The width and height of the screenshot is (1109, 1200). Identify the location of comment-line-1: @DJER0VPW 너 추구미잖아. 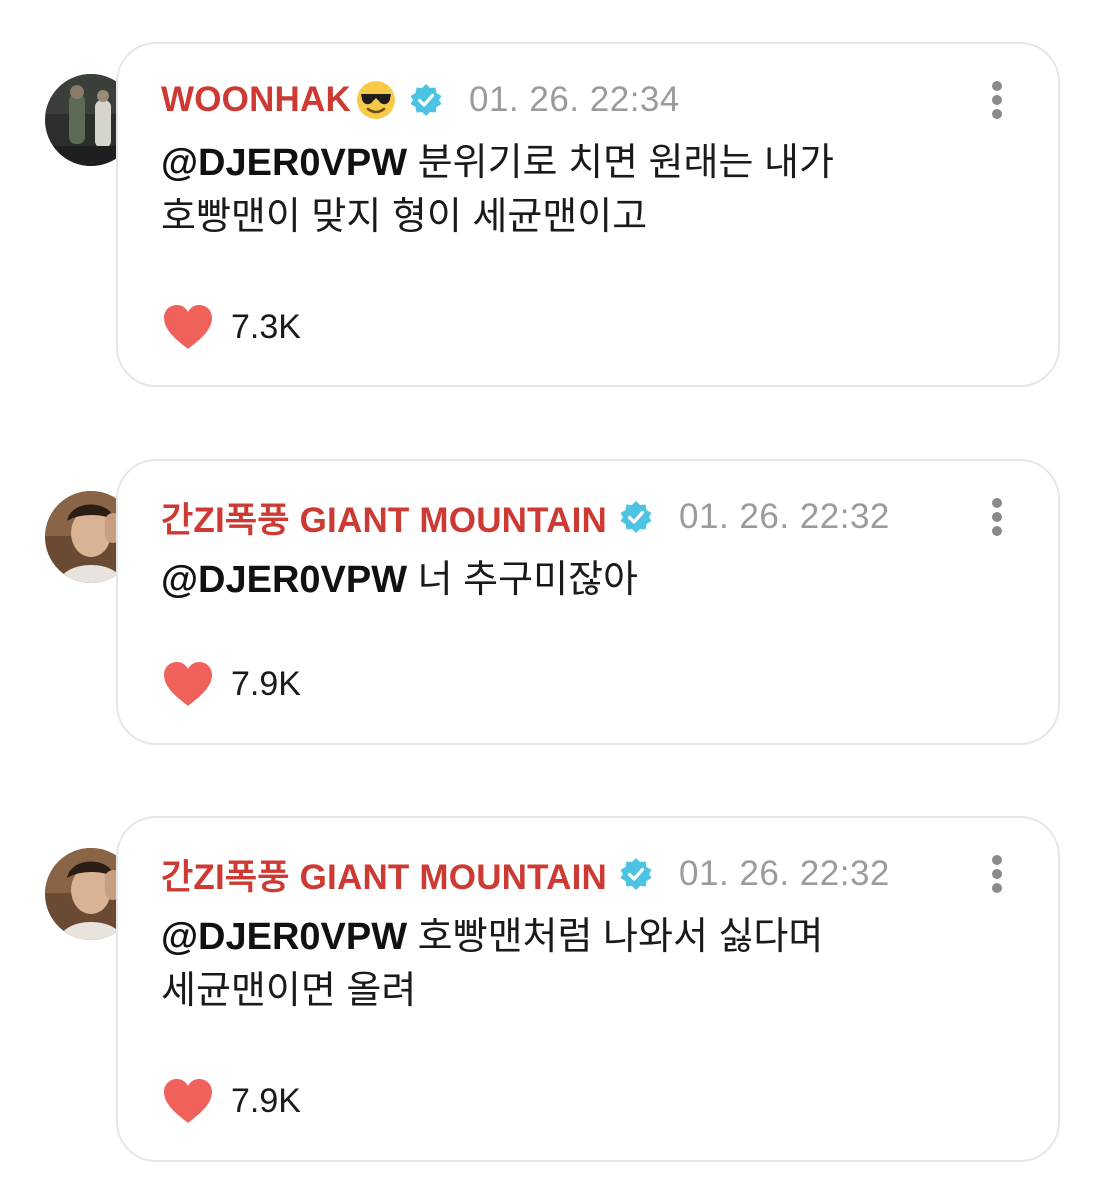
(591, 580).